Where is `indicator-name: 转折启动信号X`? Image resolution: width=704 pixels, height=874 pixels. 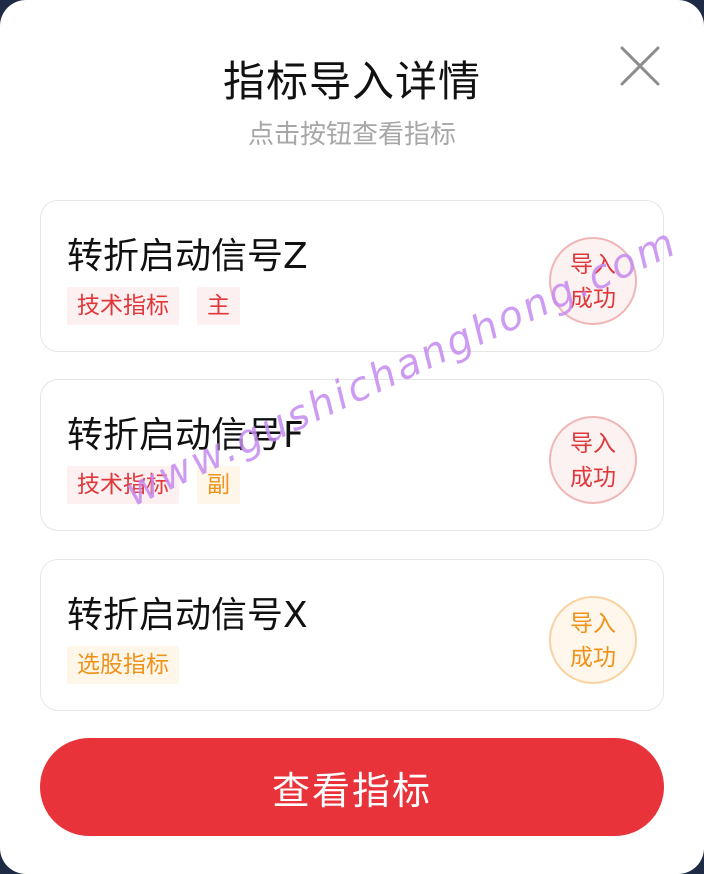 indicator-name: 转折启动信号X is located at coordinates (187, 615).